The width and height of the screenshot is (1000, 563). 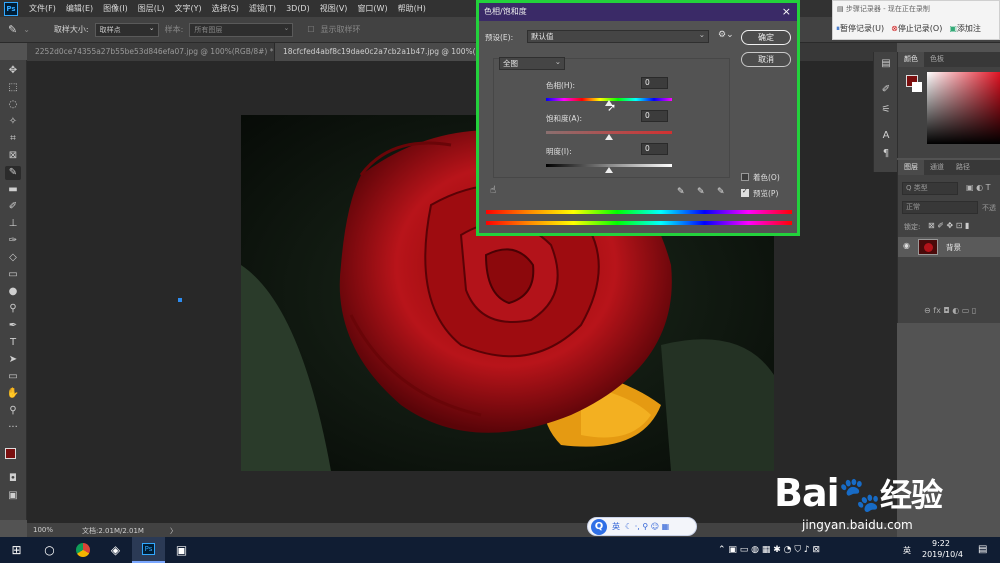 I want to click on menu-image: 图像(I), so click(x=115, y=8).